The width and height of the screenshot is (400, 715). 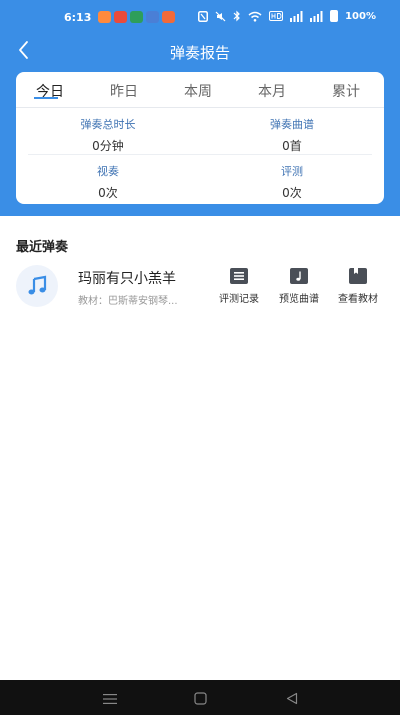 I want to click on system-nav-bar, so click(x=200, y=697).